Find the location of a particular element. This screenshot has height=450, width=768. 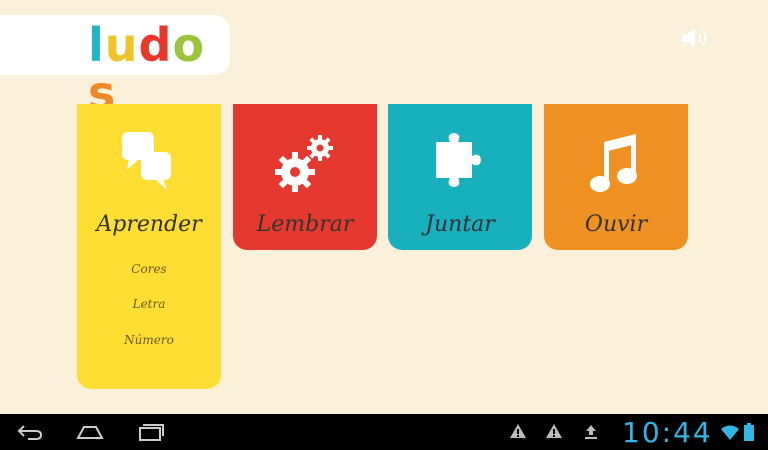

logo-letter-d: d is located at coordinates (155, 45).